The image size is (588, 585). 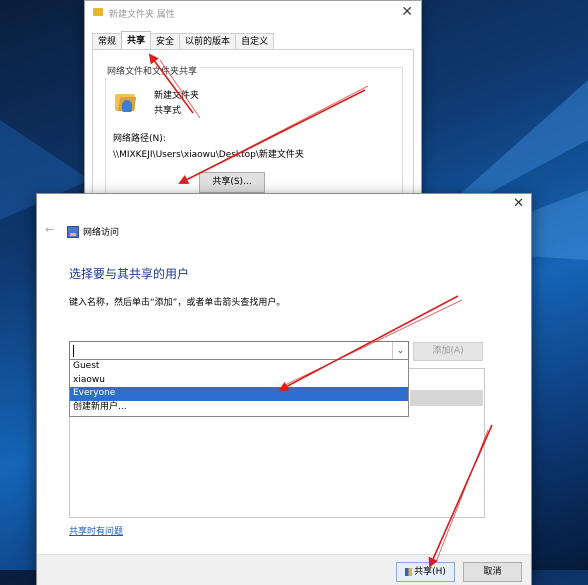 What do you see at coordinates (165, 41) in the screenshot?
I see `tab-security: 安全` at bounding box center [165, 41].